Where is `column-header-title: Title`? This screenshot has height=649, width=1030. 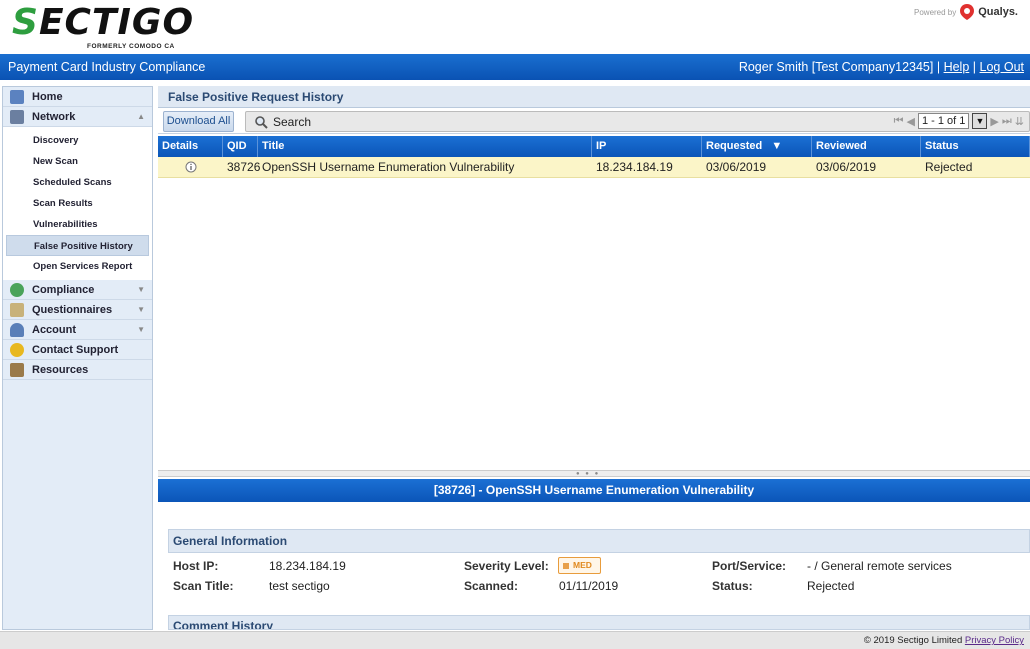
column-header-title: Title is located at coordinates (425, 146).